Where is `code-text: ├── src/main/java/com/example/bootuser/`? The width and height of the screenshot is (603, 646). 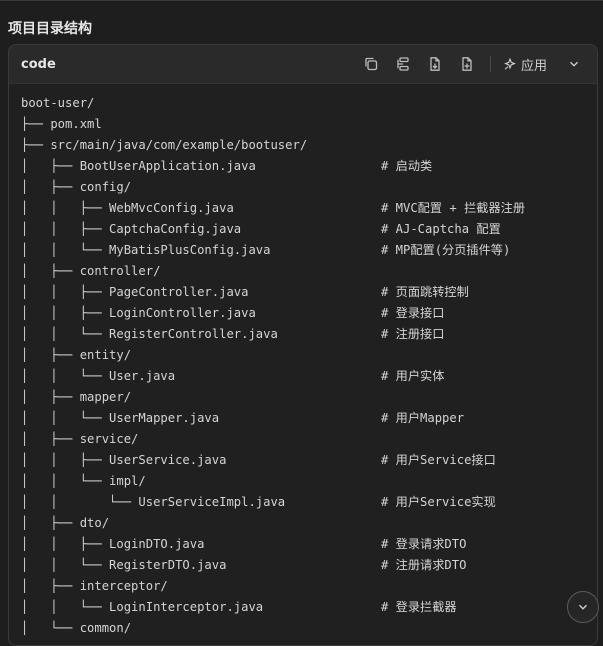
code-text: ├── src/main/java/com/example/bootuser/ is located at coordinates (164, 145).